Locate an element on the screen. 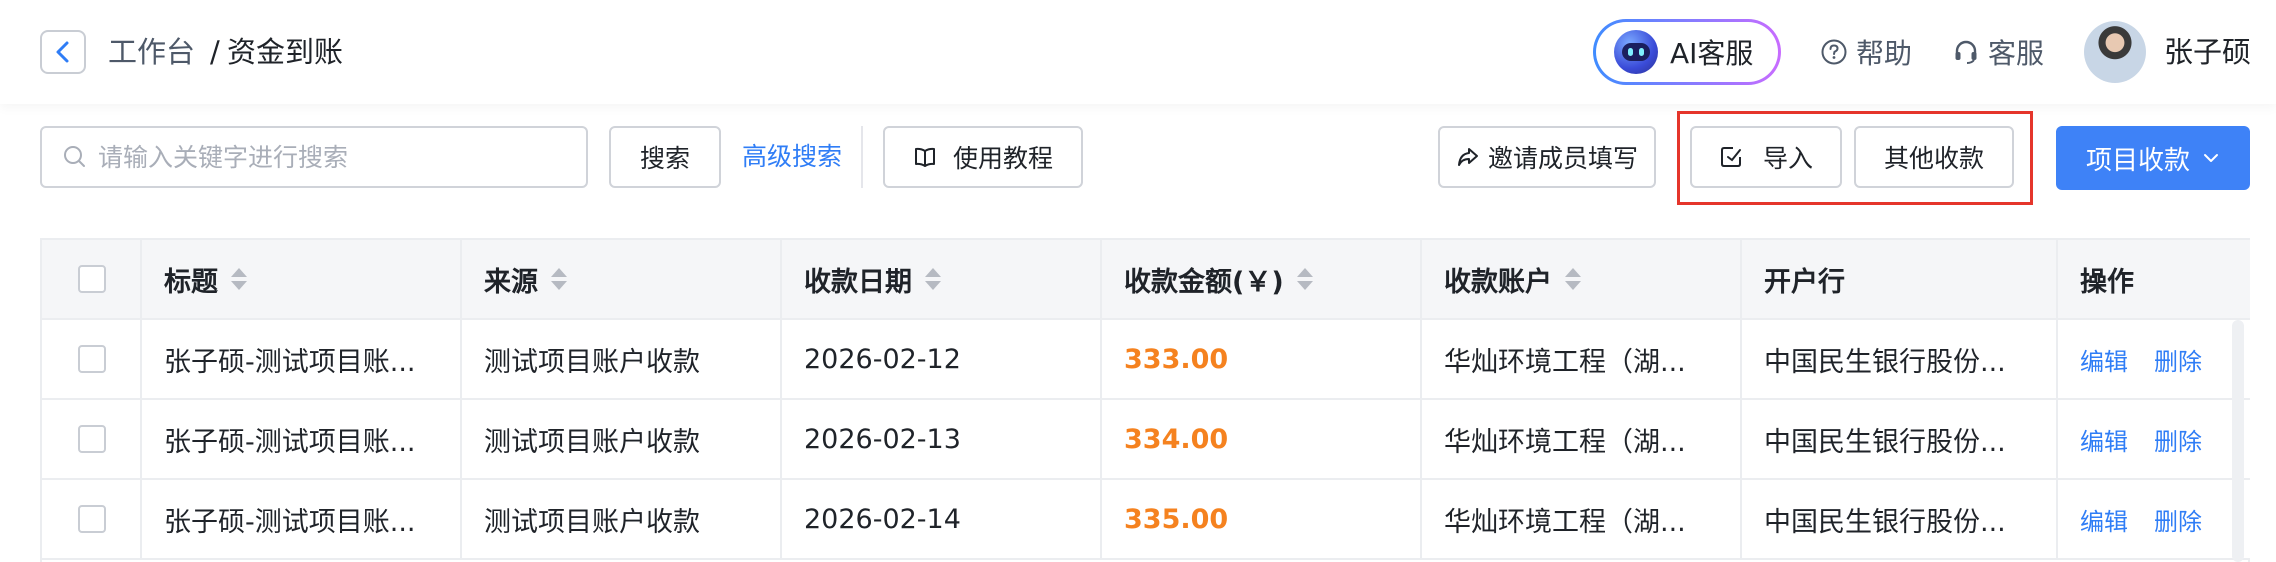  help-label: 帮助 is located at coordinates (1884, 53).